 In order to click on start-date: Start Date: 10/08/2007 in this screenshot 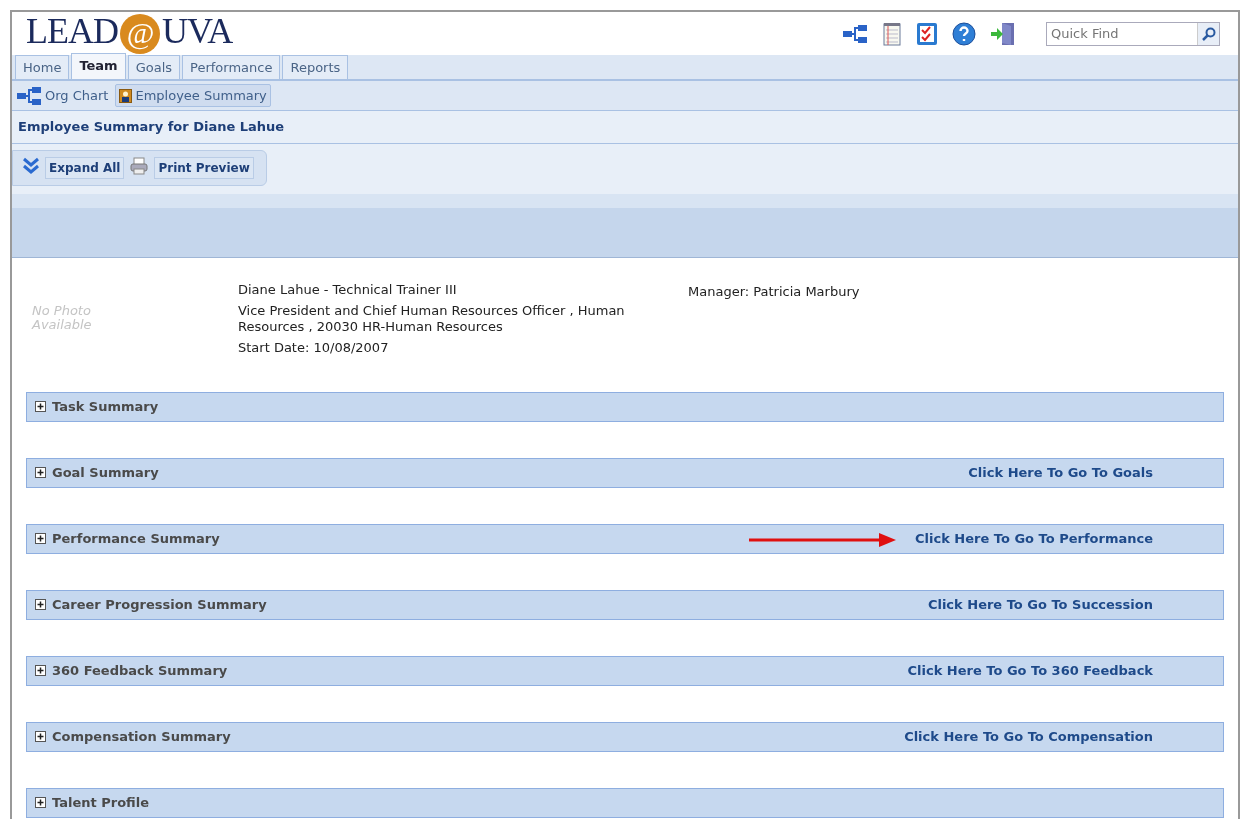, I will do `click(314, 348)`.